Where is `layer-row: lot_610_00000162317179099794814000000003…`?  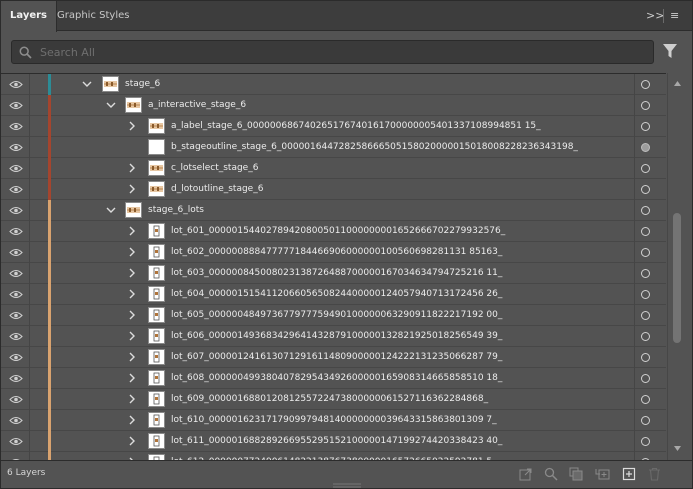 layer-row: lot_610_00000162317179099794814000000003… is located at coordinates (333, 420).